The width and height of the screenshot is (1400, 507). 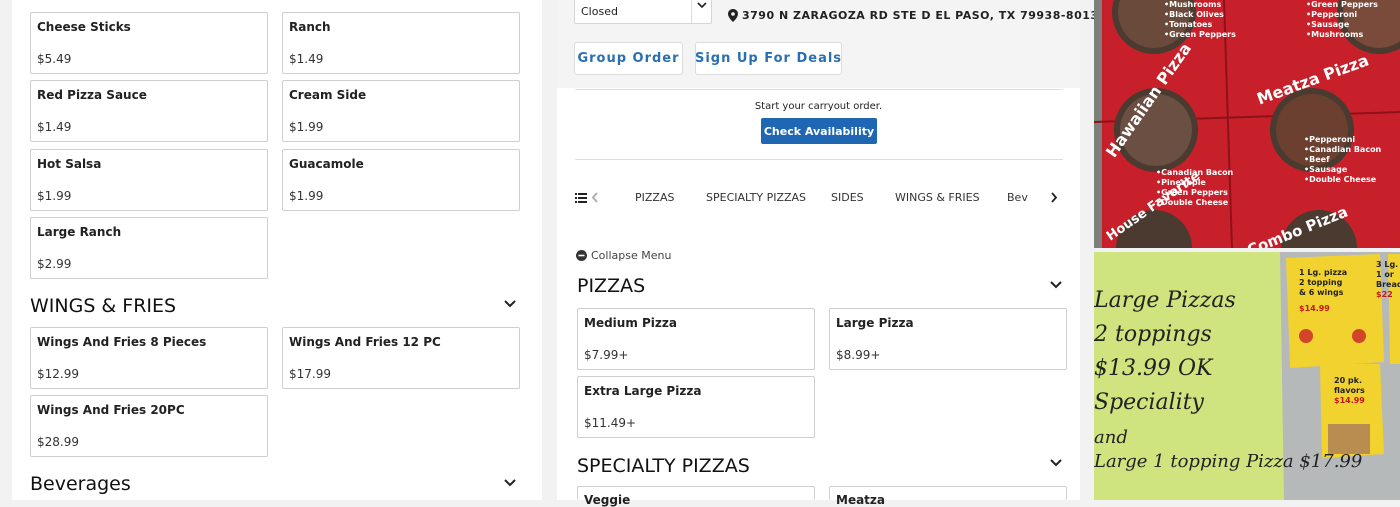 What do you see at coordinates (149, 180) in the screenshot?
I see `menu-item-card: Hot Salsa $1.99` at bounding box center [149, 180].